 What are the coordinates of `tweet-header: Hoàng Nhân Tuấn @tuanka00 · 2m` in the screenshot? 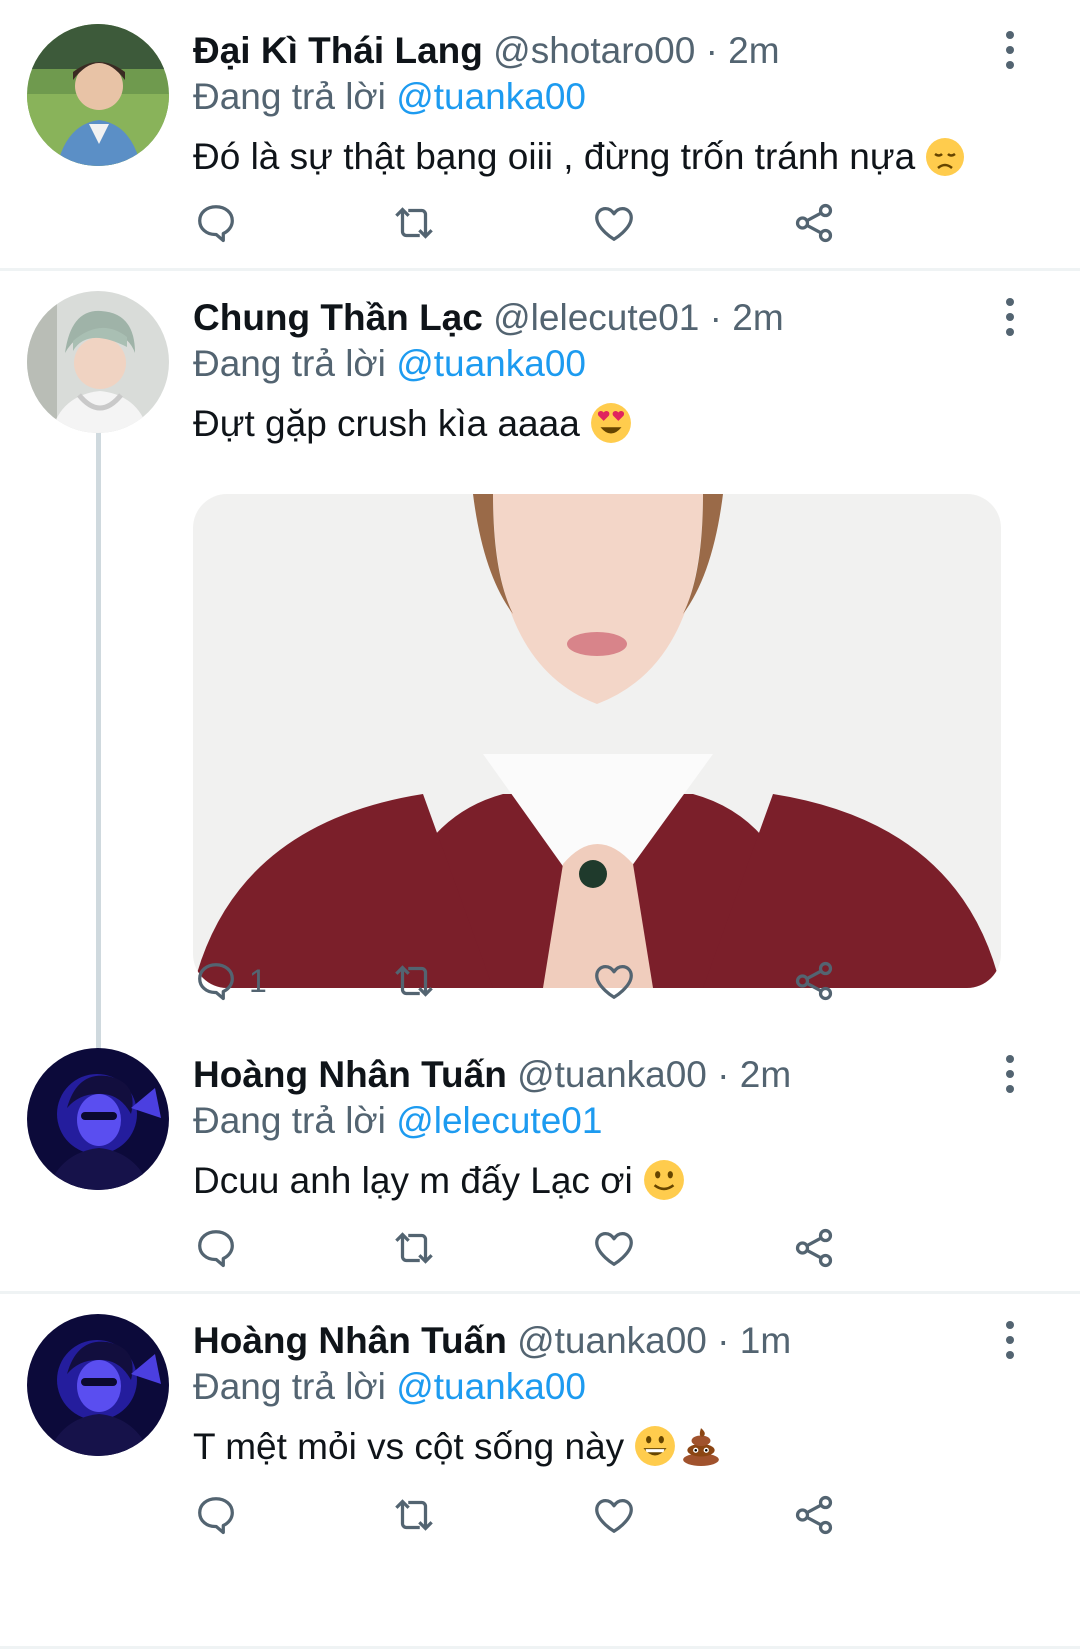 It's located at (601, 1075).